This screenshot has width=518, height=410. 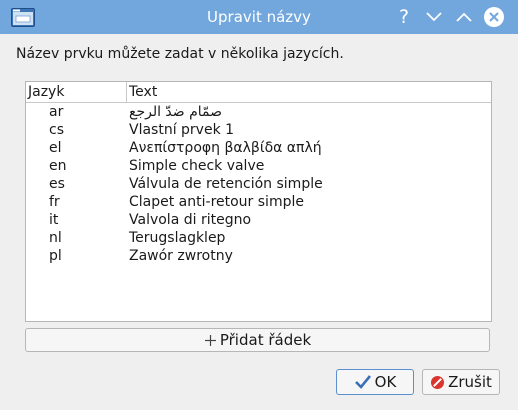 I want to click on cancel-button: Zrušit, so click(x=461, y=382).